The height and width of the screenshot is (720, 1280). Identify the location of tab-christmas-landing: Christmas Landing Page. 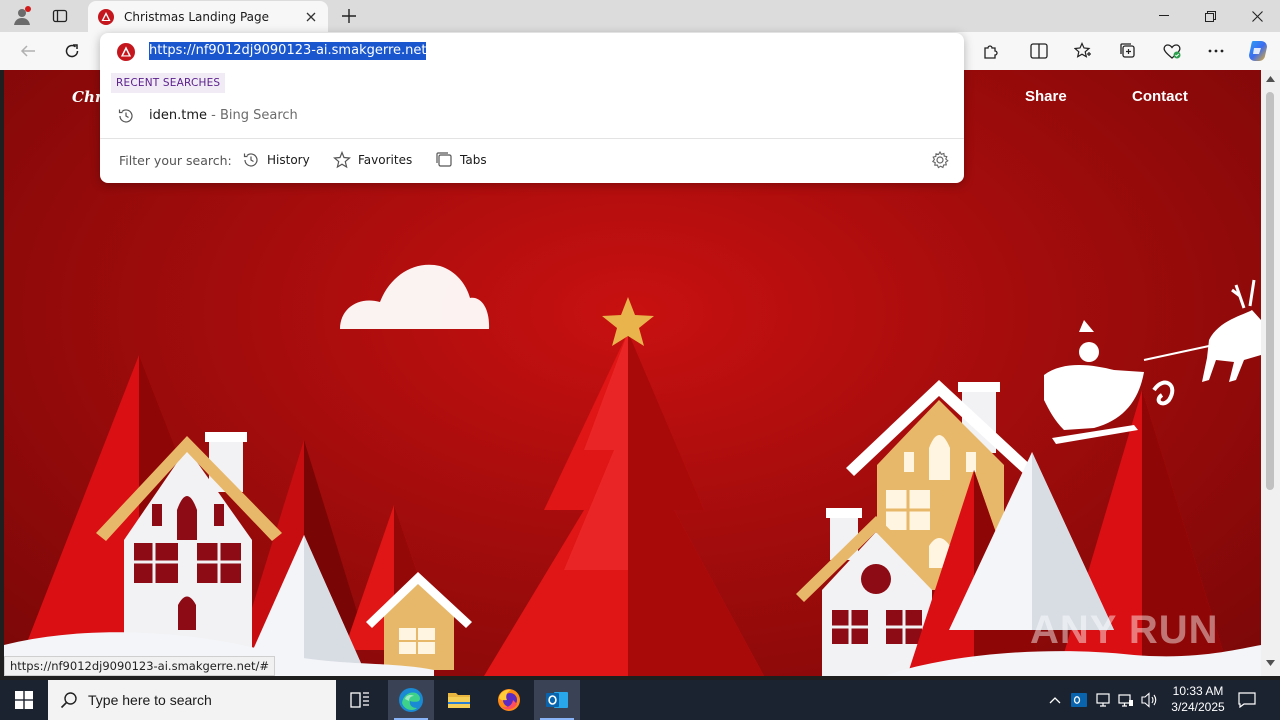
(208, 16).